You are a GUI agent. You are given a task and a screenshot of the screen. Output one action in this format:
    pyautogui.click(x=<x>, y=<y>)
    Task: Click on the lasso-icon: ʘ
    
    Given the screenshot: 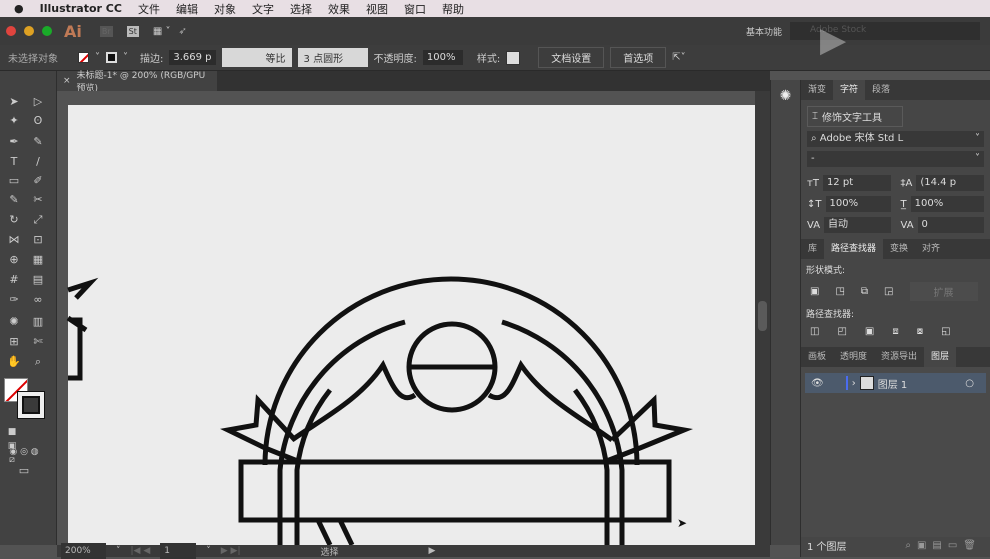 What is the action you would take?
    pyautogui.click(x=38, y=121)
    